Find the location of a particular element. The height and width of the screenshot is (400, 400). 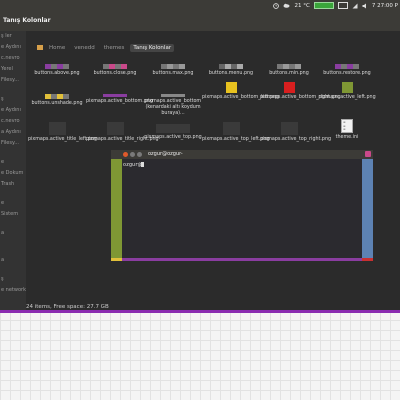

file-name: pixmaps.active_top_left.png is located at coordinates (236, 139).